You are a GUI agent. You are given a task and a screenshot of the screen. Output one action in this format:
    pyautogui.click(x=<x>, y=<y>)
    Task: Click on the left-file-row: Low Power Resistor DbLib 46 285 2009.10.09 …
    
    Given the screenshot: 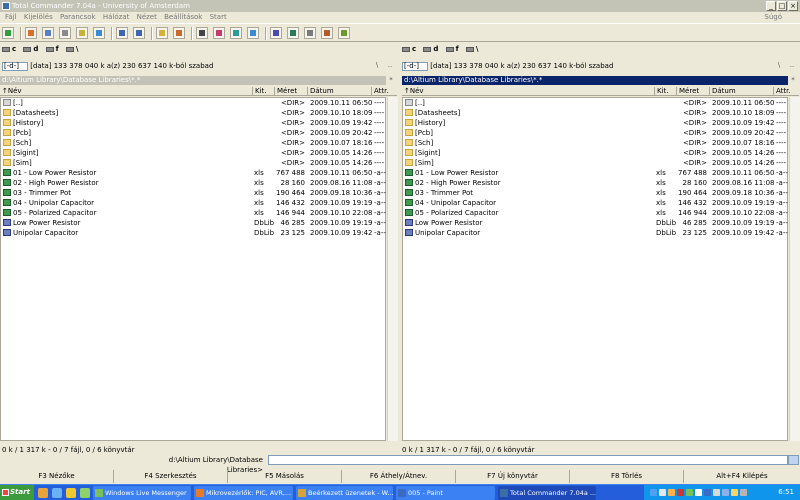 What is the action you would take?
    pyautogui.click(x=193, y=223)
    